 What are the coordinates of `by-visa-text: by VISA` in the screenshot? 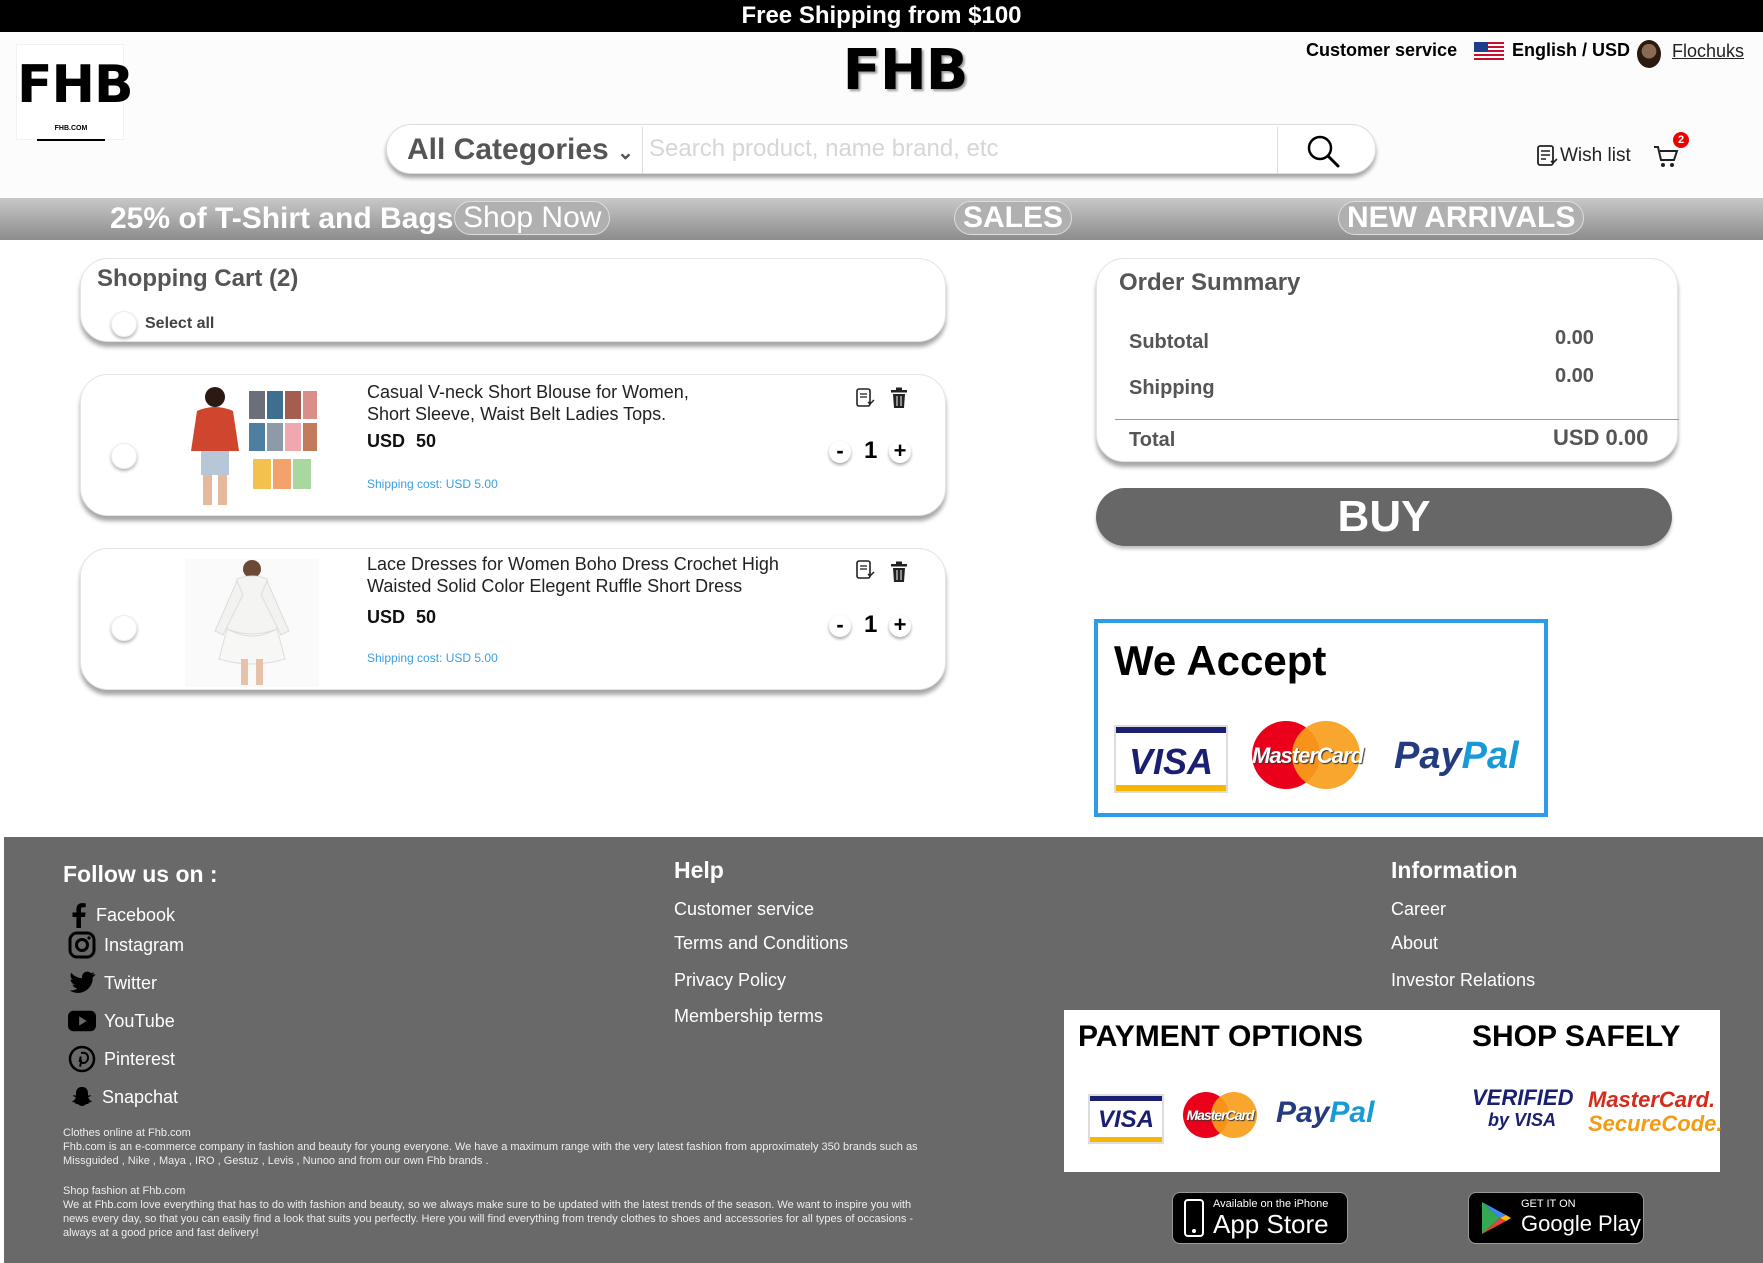 It's located at (1522, 1120).